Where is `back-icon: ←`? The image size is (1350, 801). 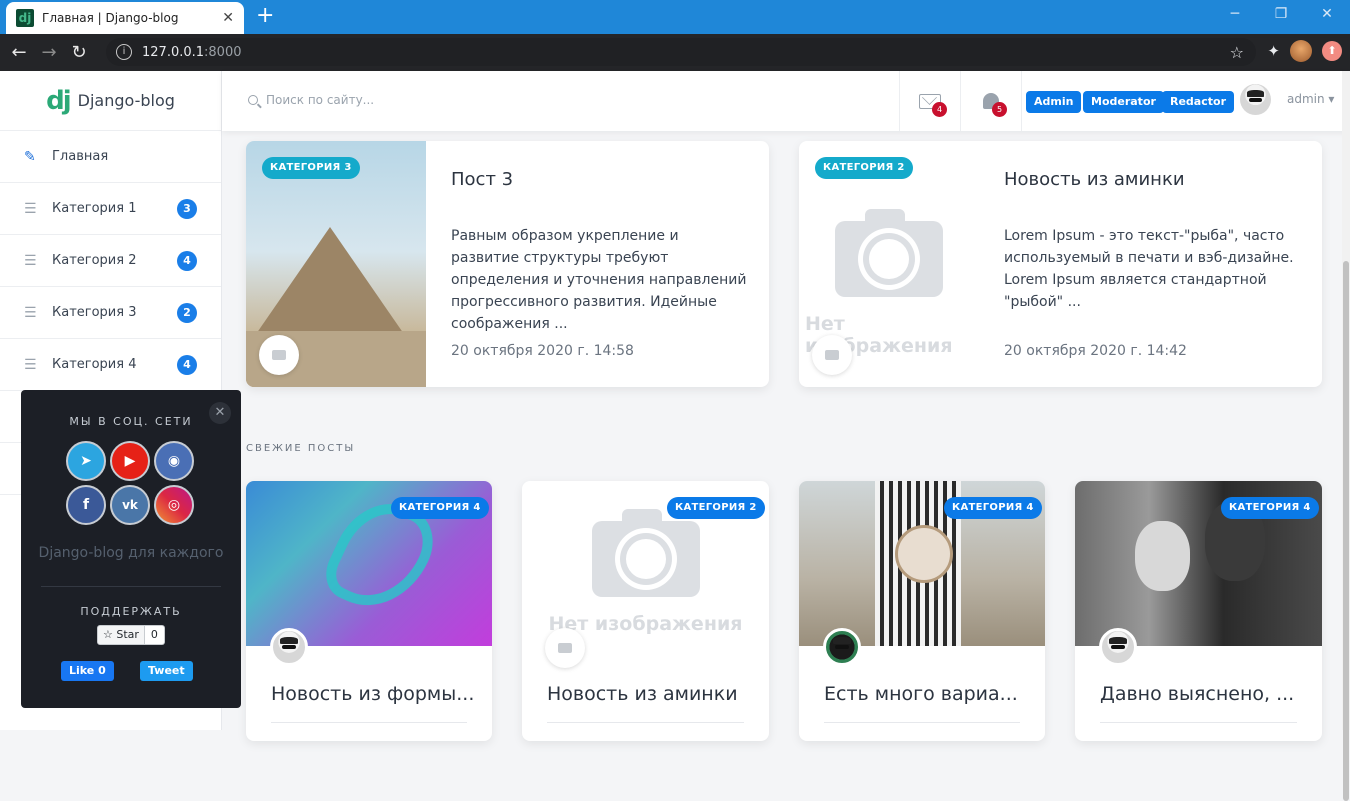
back-icon: ← is located at coordinates (19, 52).